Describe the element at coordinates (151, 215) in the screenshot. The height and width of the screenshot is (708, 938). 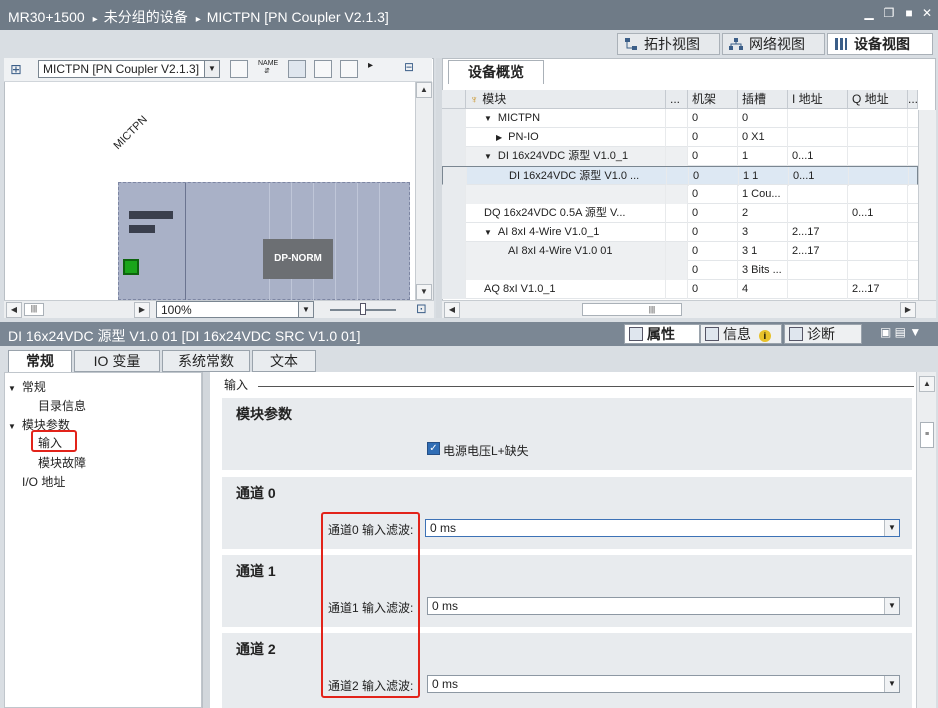
I see `rack-marker` at that location.